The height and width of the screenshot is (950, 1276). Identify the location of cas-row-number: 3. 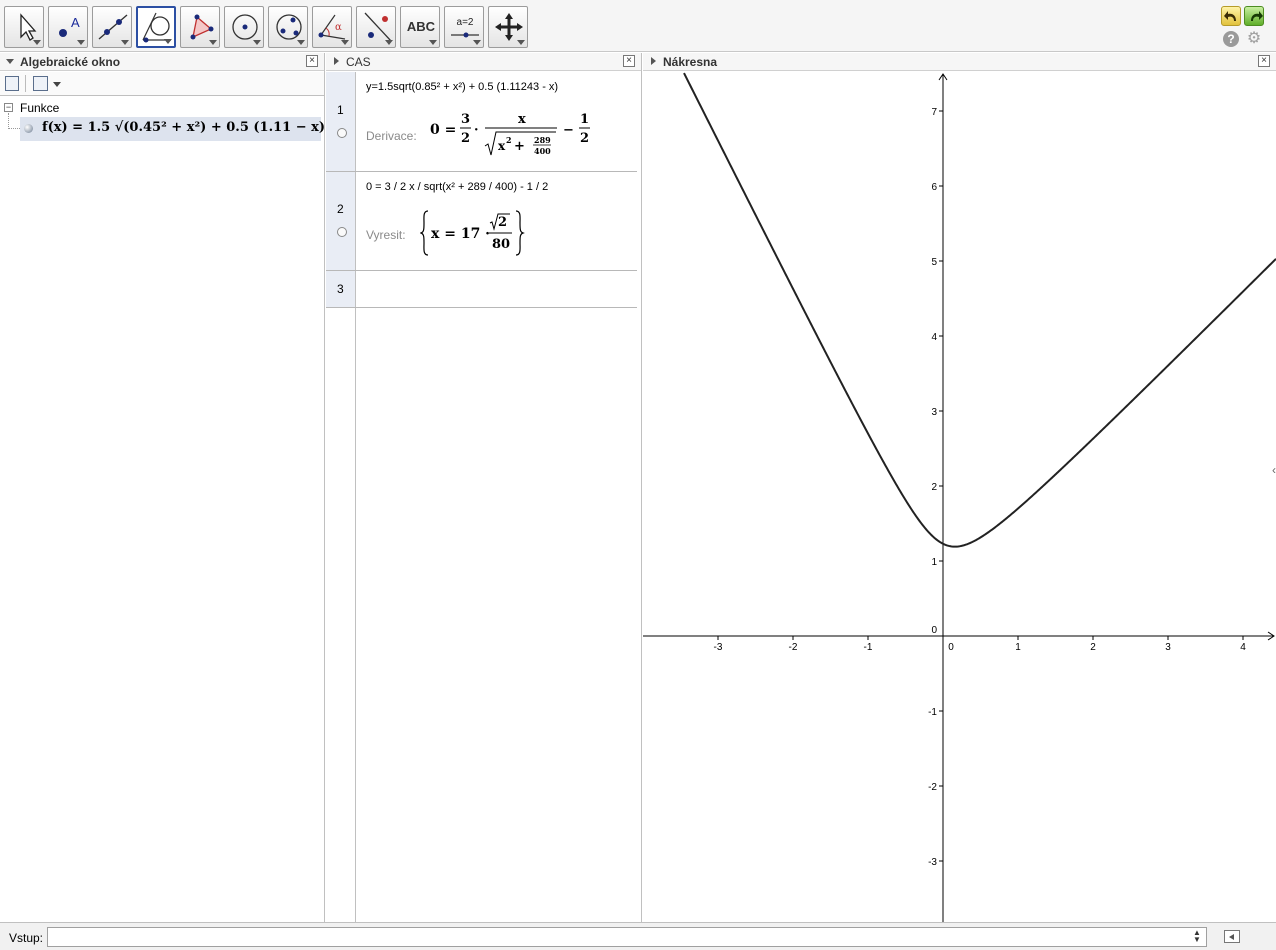
(341, 289).